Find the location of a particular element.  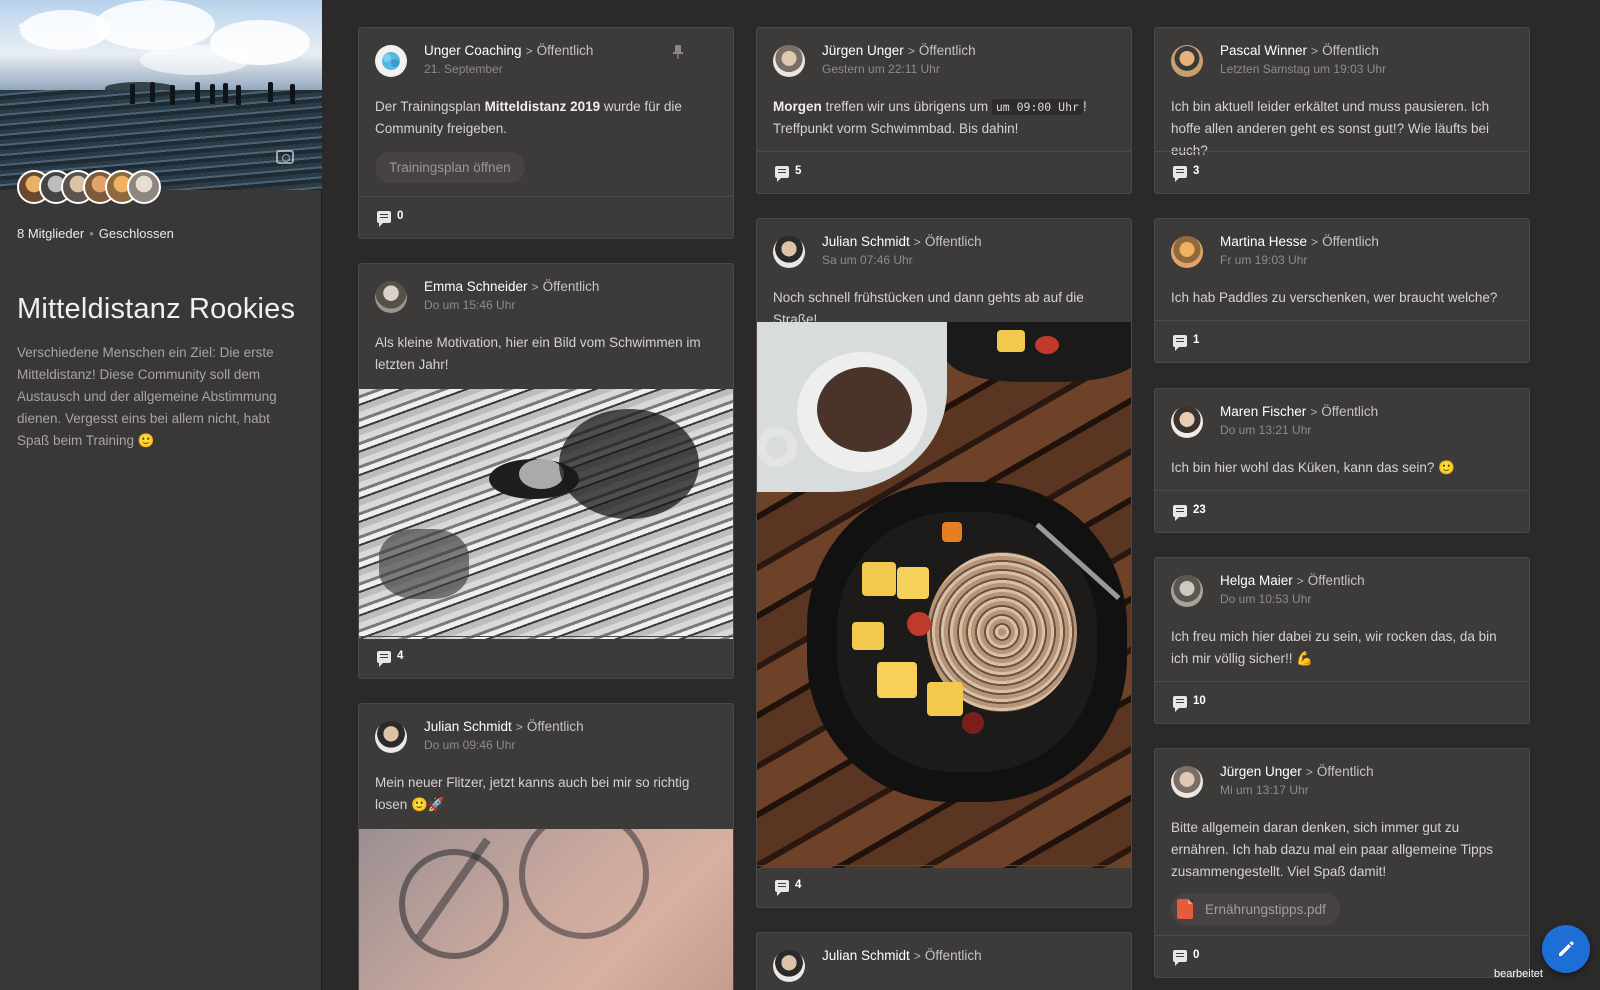

author-name: Martina Hesse is located at coordinates (1263, 241).